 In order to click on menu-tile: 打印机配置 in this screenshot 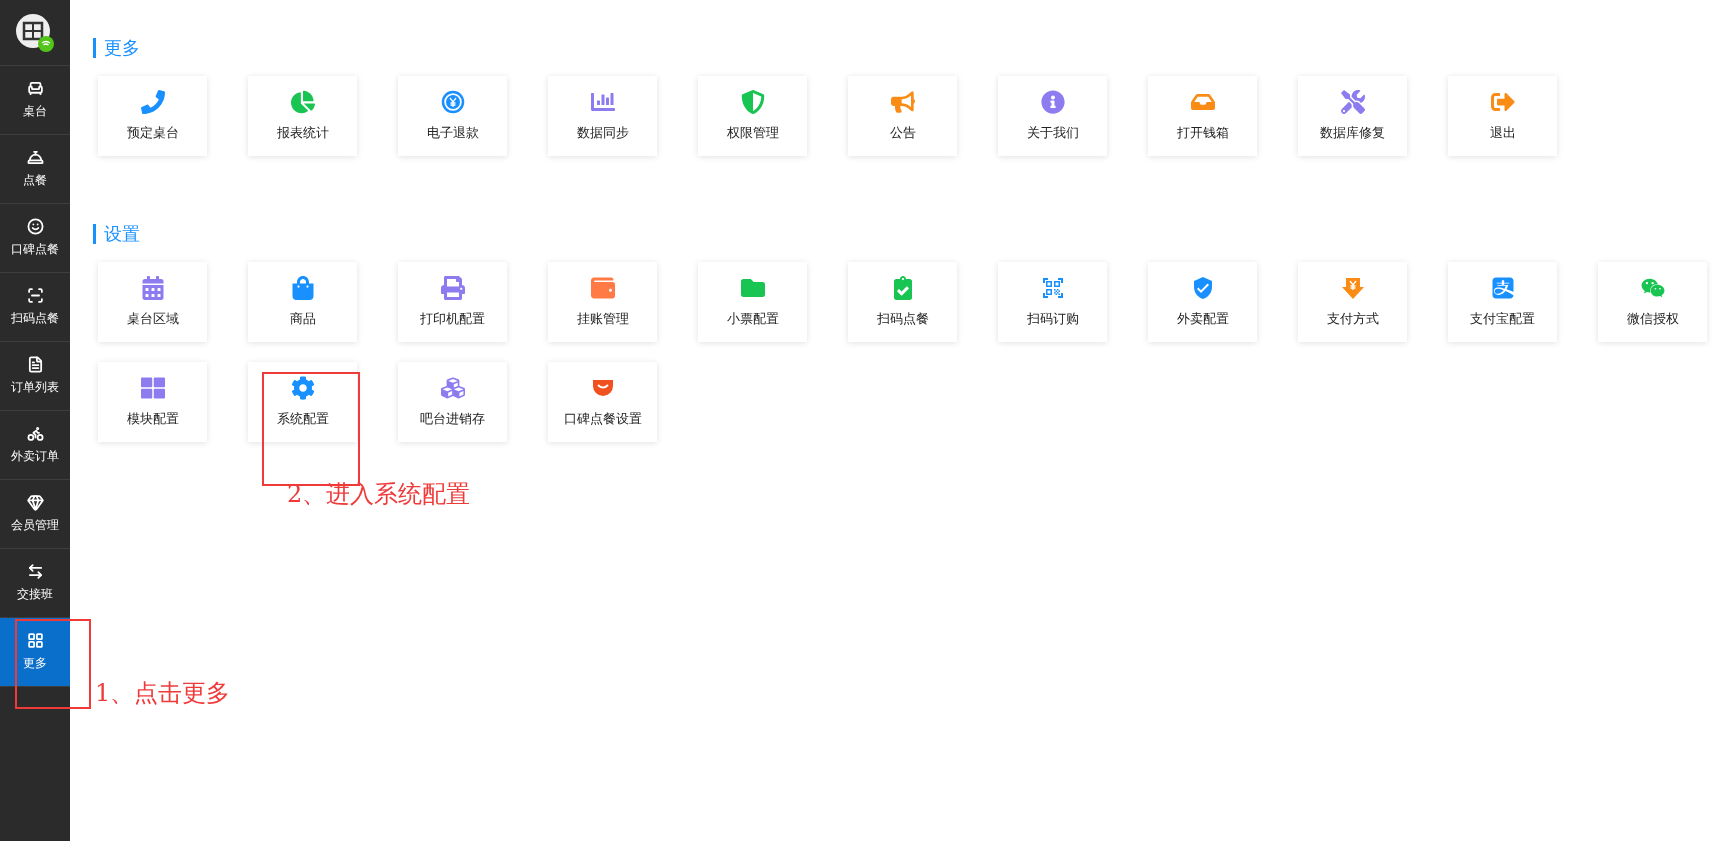, I will do `click(452, 302)`.